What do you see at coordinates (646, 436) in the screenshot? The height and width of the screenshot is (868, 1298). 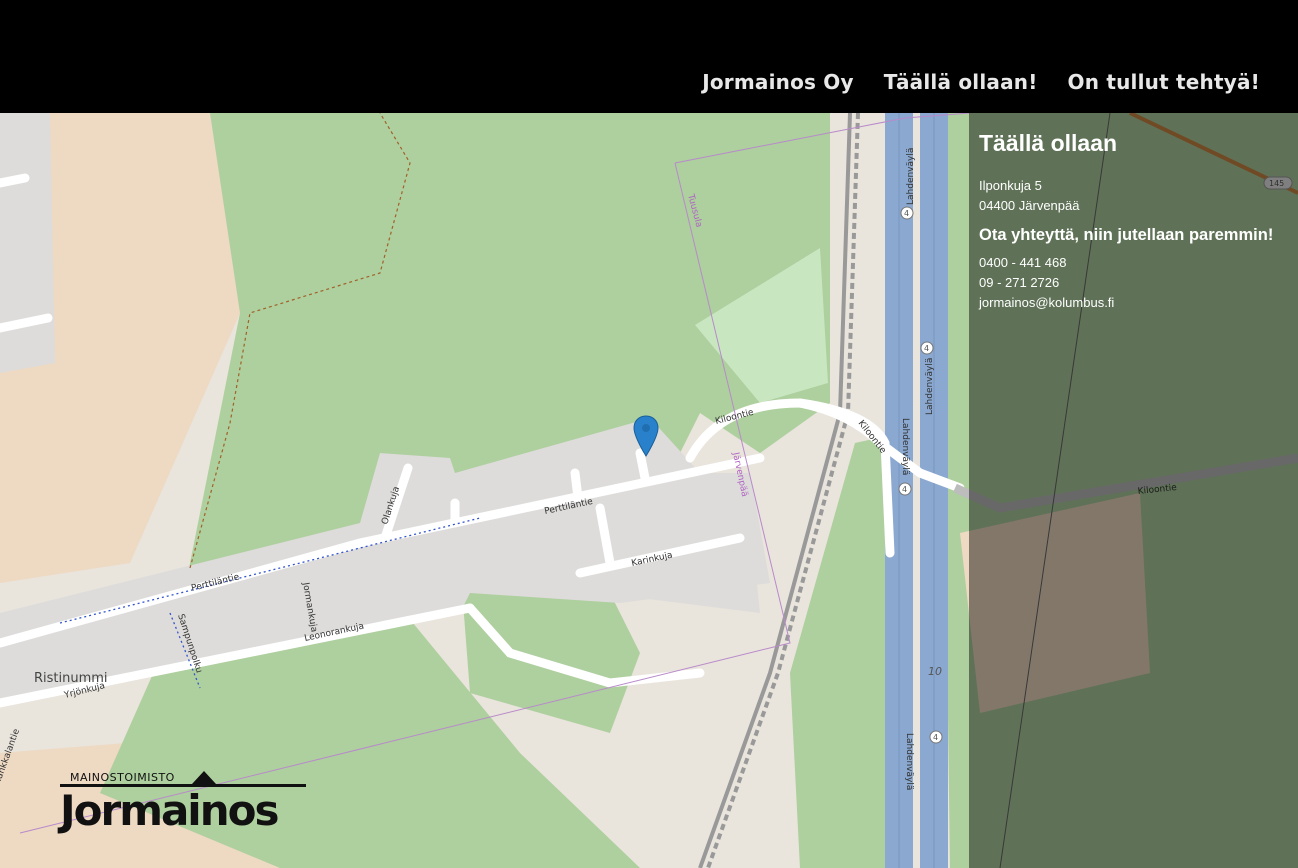 I see `location-marker-icon` at bounding box center [646, 436].